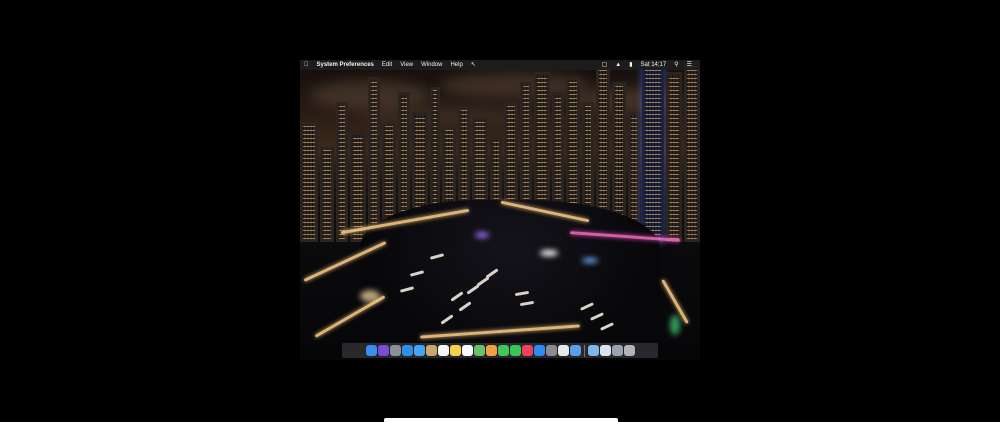  Describe the element at coordinates (395, 350) in the screenshot. I see `launchpad-icon` at that location.